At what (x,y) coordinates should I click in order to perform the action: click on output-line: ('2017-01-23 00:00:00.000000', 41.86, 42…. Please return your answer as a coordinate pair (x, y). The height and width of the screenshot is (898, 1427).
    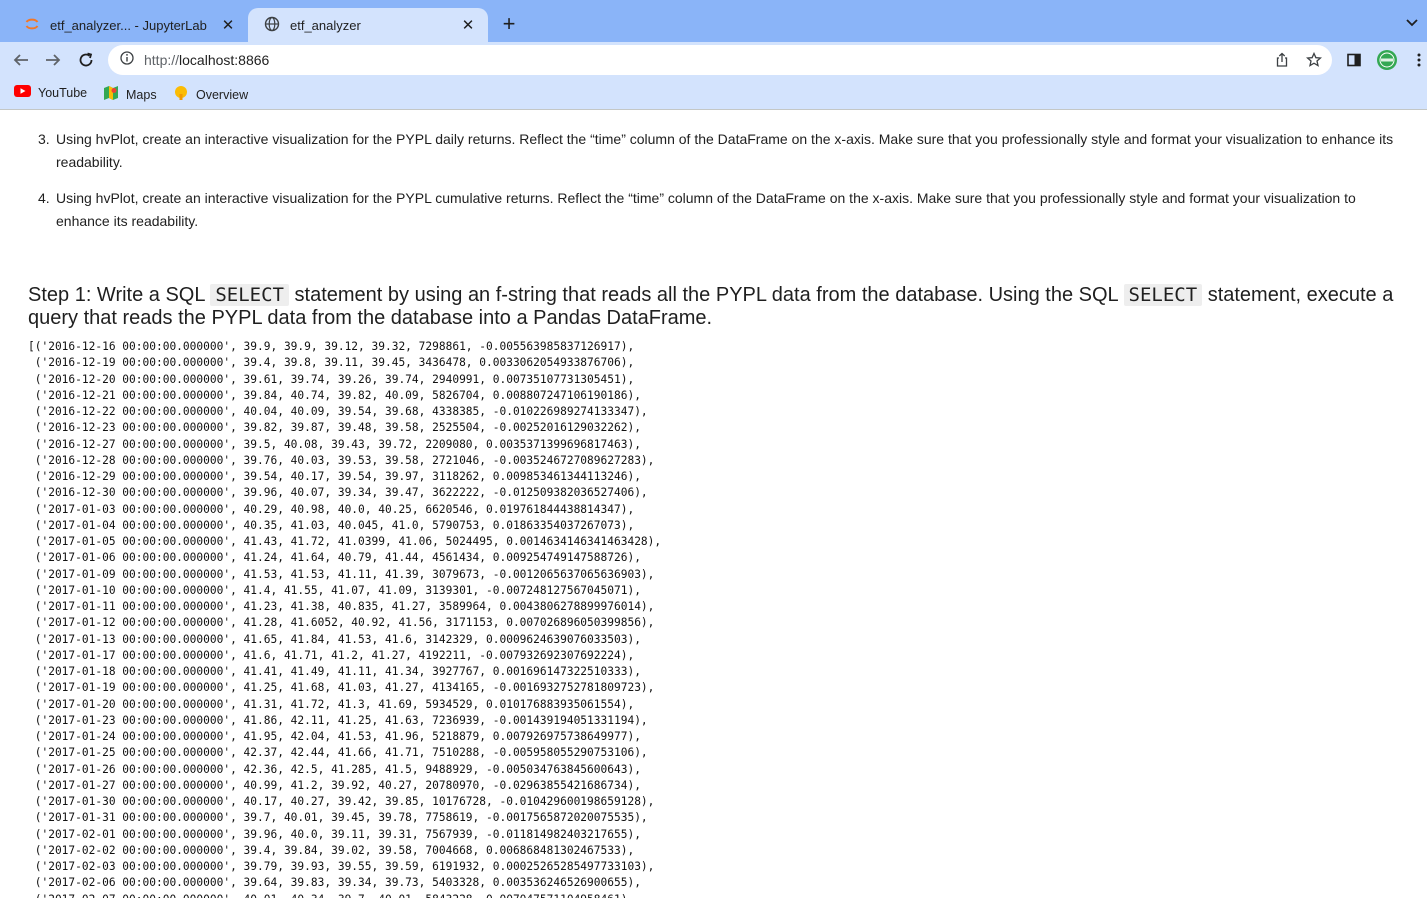
    Looking at the image, I should click on (341, 720).